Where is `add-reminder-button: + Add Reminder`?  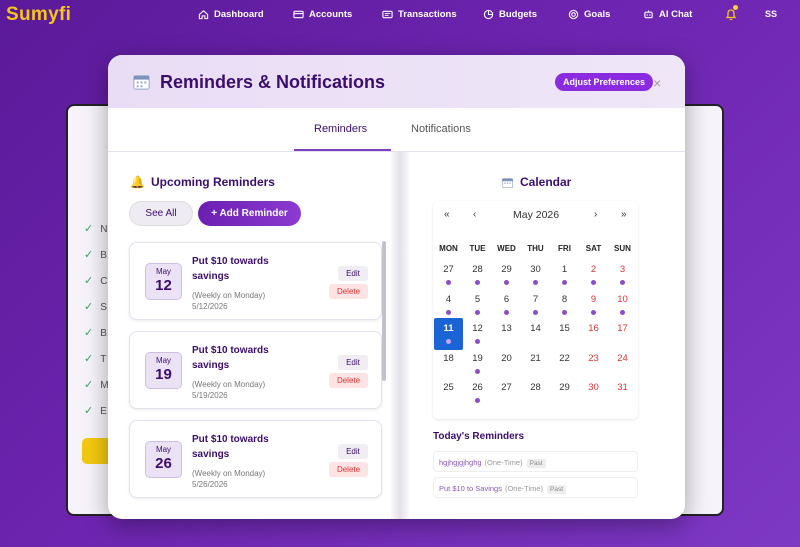 add-reminder-button: + Add Reminder is located at coordinates (249, 213).